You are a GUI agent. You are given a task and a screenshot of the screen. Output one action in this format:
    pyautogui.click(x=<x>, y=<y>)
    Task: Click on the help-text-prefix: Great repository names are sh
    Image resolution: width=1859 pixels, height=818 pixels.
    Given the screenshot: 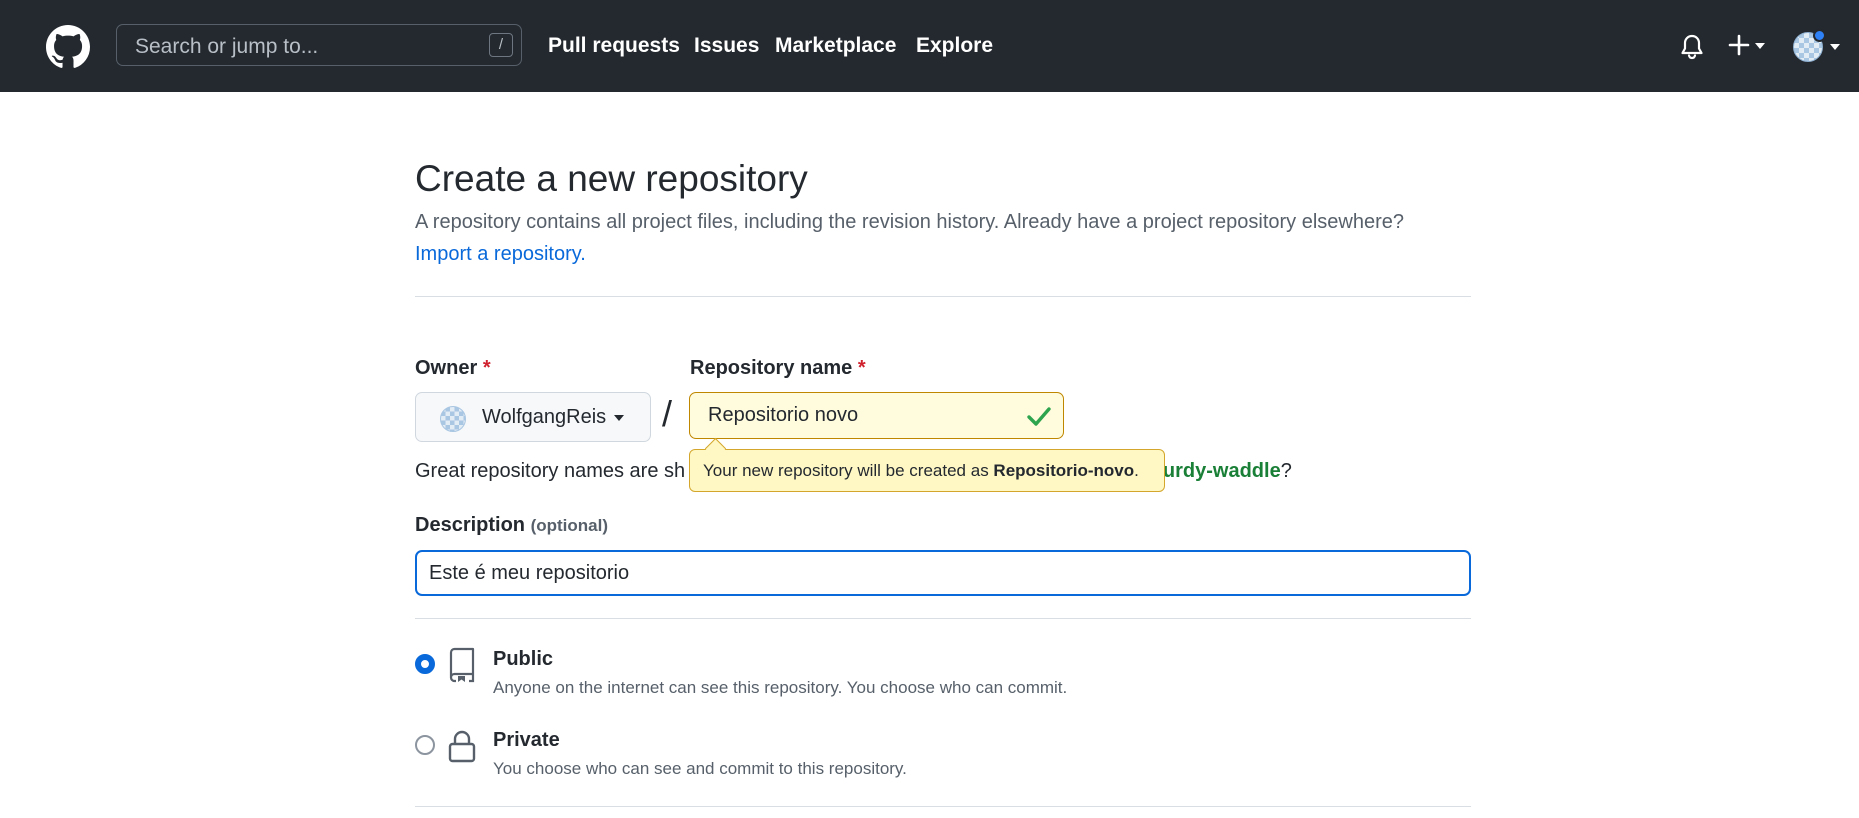 What is the action you would take?
    pyautogui.click(x=550, y=471)
    